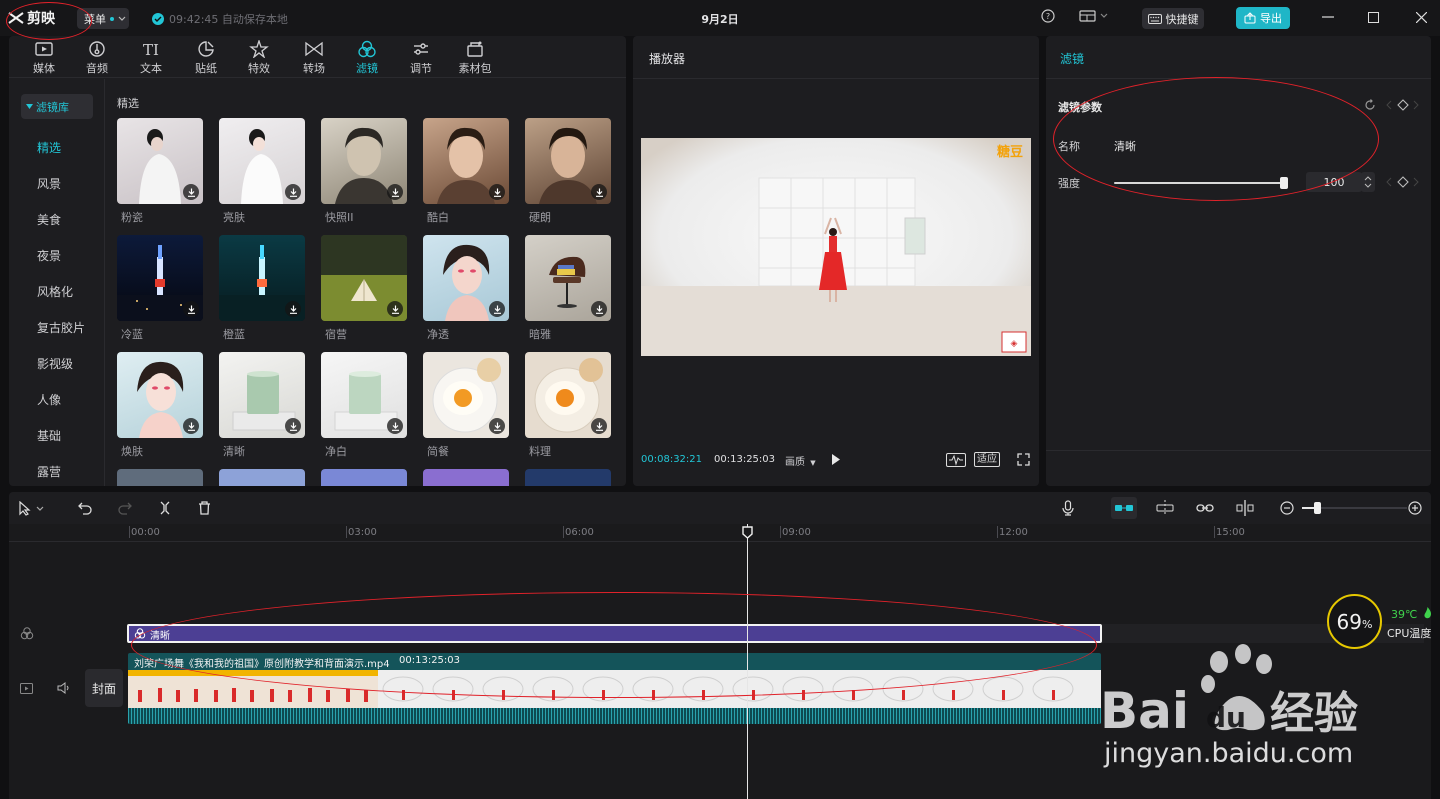 The width and height of the screenshot is (1440, 799). I want to click on intensity-stepper, so click(1368, 182).